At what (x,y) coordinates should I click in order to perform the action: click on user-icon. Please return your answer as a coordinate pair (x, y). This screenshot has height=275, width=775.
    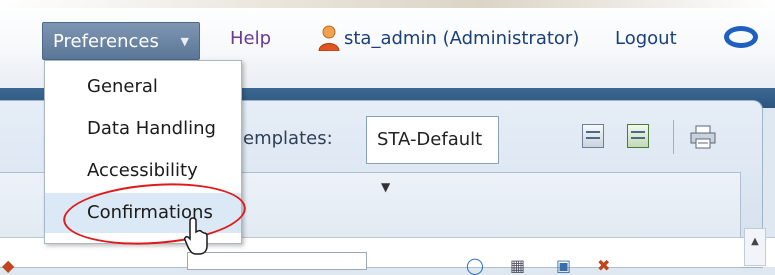
    Looking at the image, I should click on (329, 38).